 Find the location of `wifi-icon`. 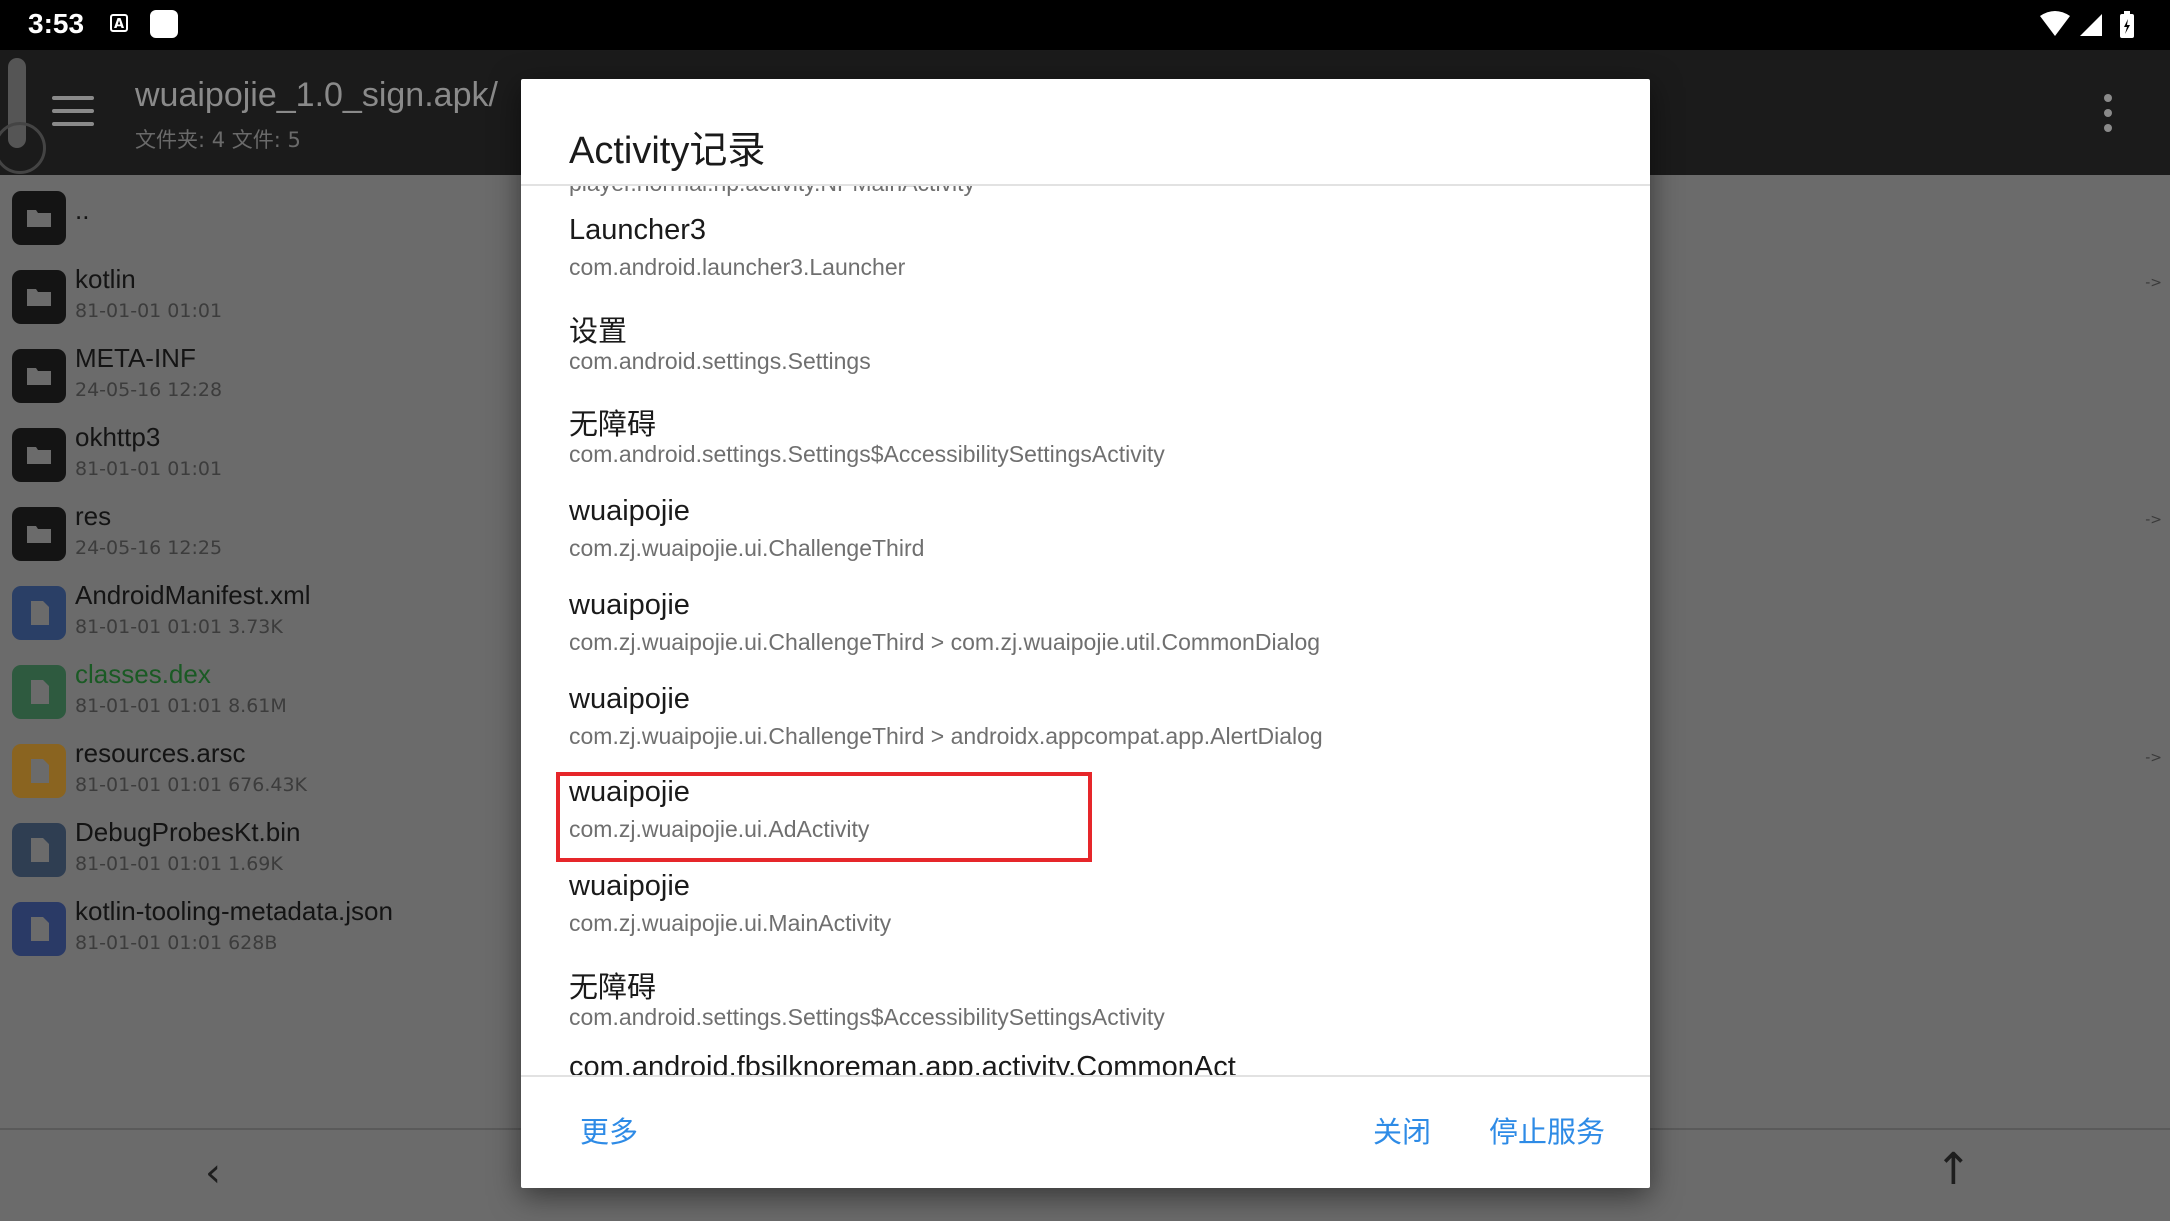

wifi-icon is located at coordinates (2055, 23).